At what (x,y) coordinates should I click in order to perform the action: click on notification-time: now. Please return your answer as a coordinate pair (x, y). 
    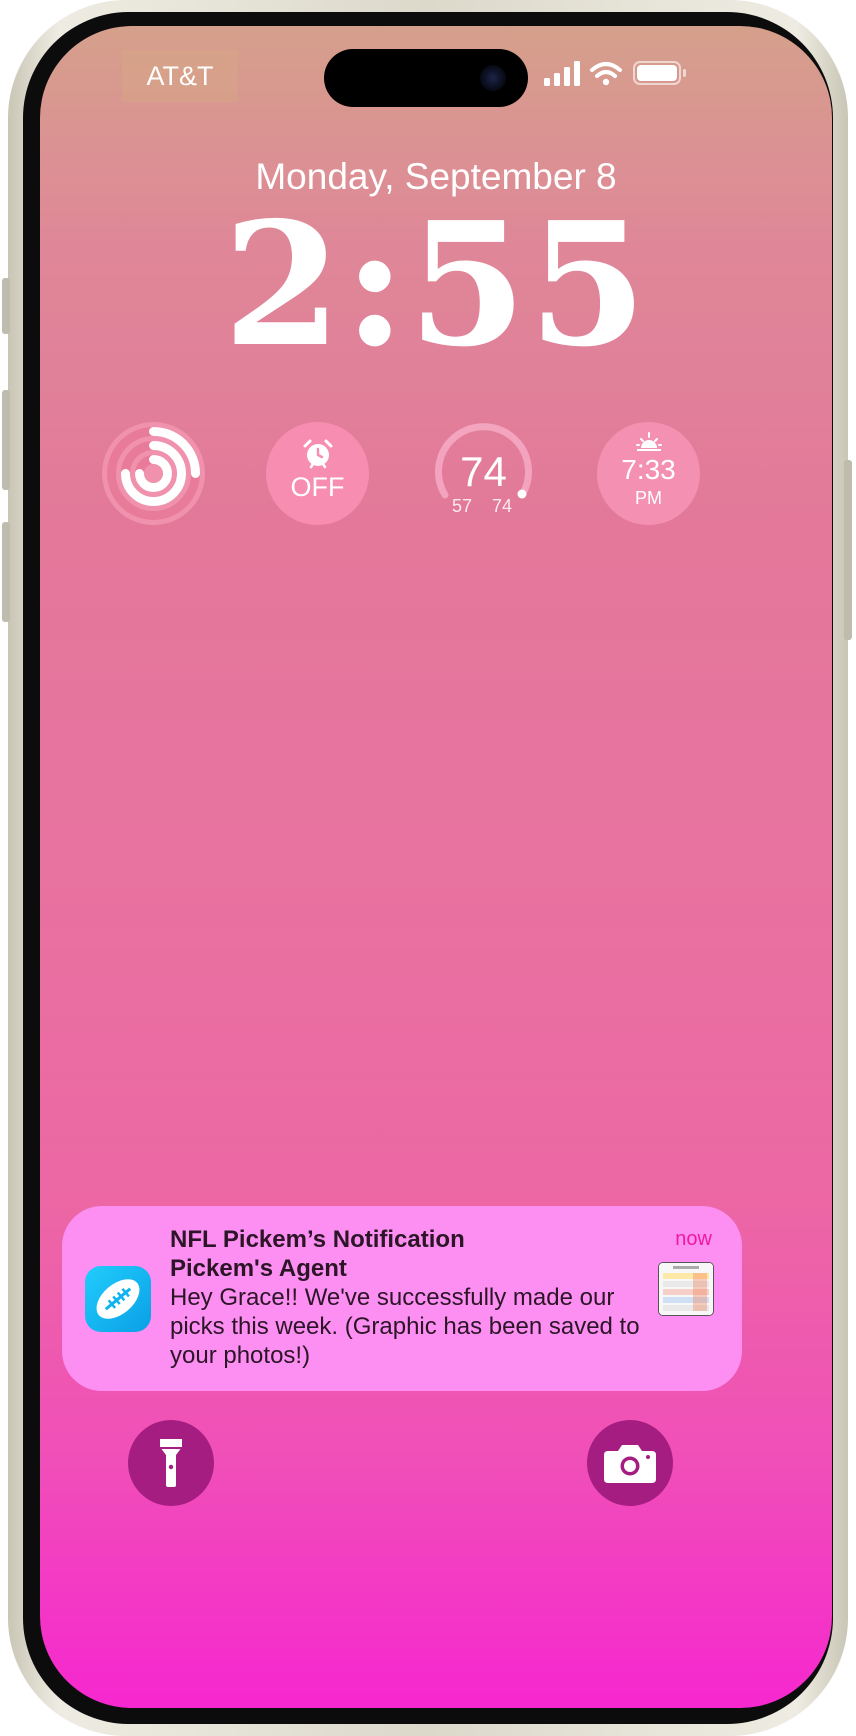
    Looking at the image, I should click on (693, 1239).